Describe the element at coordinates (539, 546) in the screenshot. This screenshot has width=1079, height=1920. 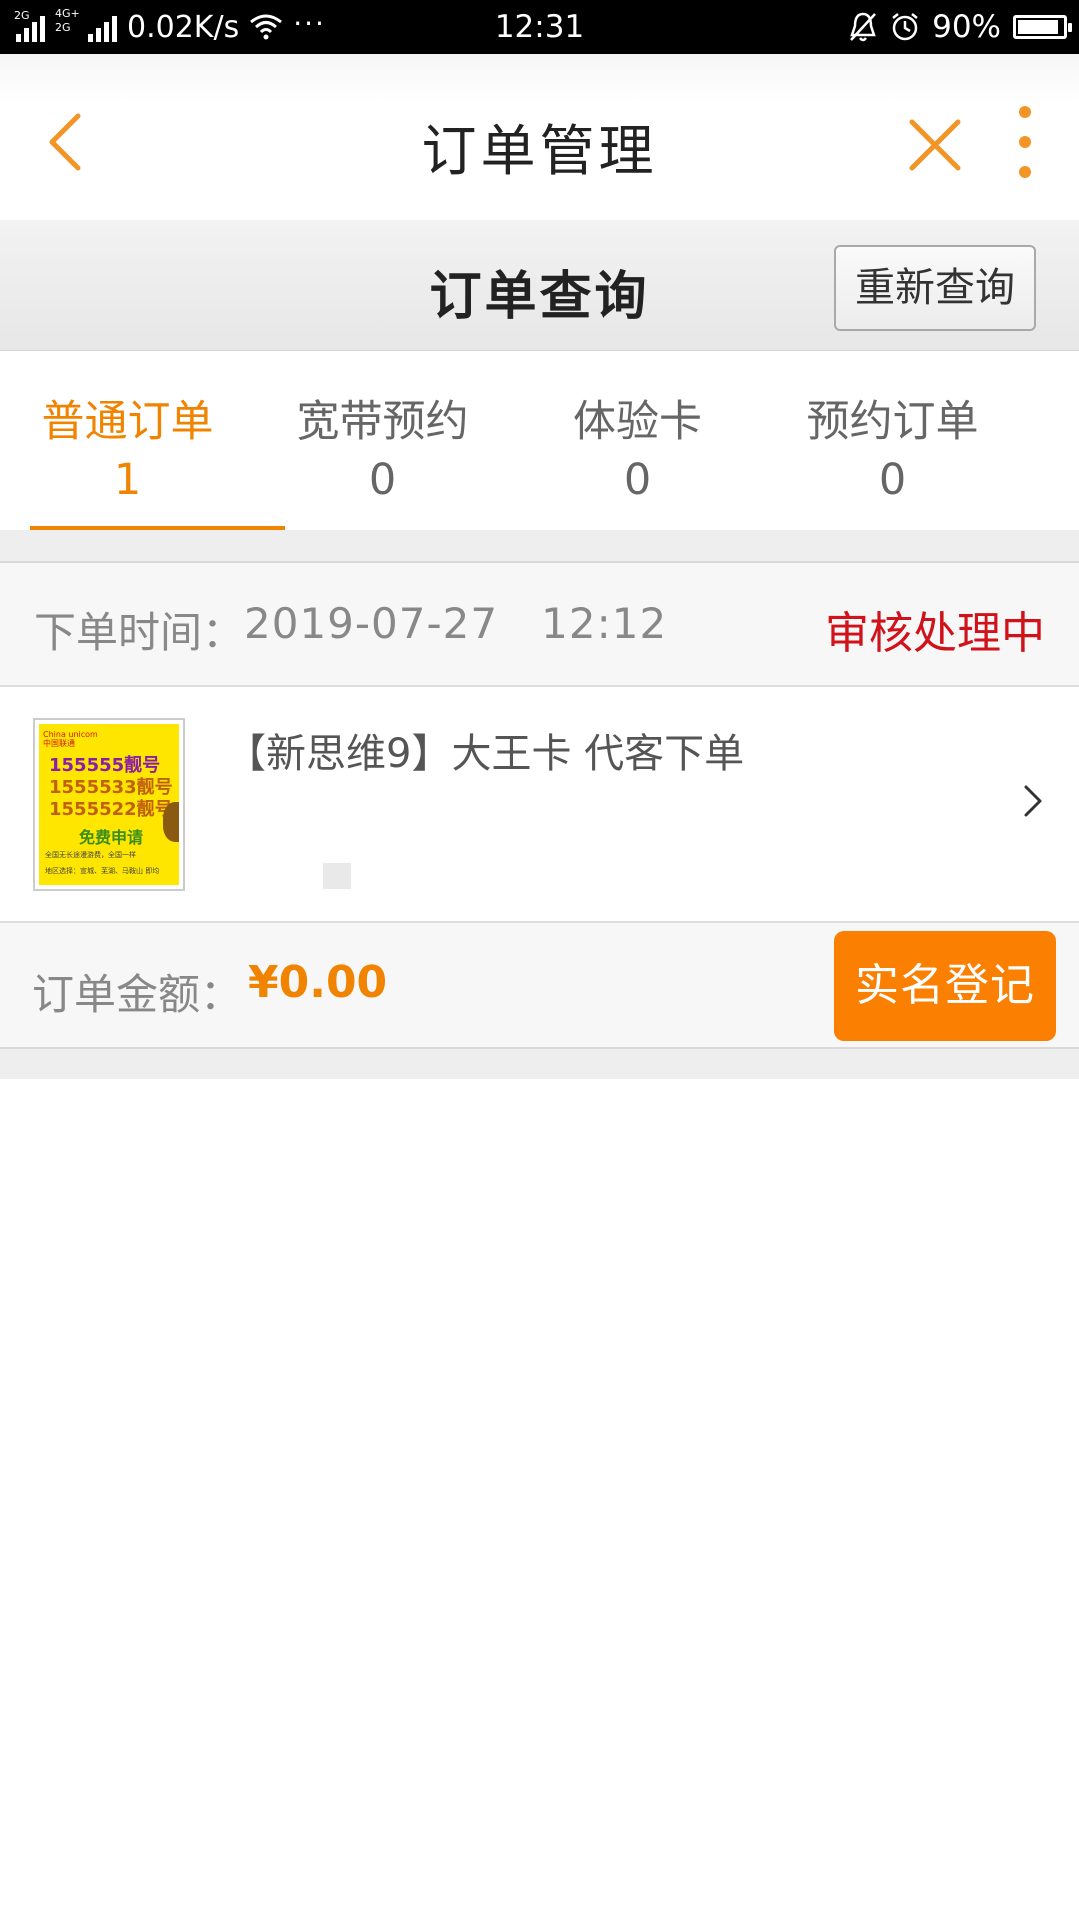
I see `section-divider` at that location.